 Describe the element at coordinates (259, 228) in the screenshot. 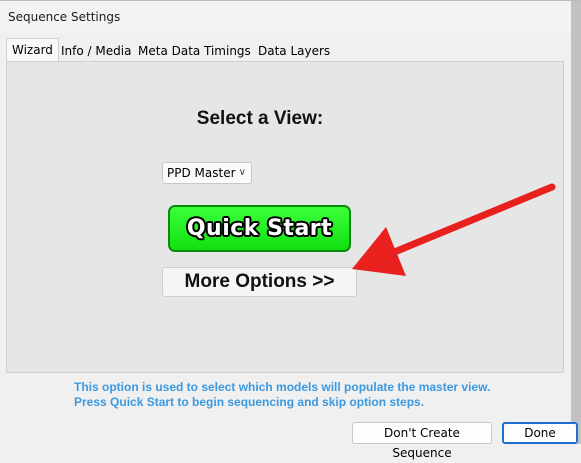

I see `quick-start-button: Quick Start` at that location.